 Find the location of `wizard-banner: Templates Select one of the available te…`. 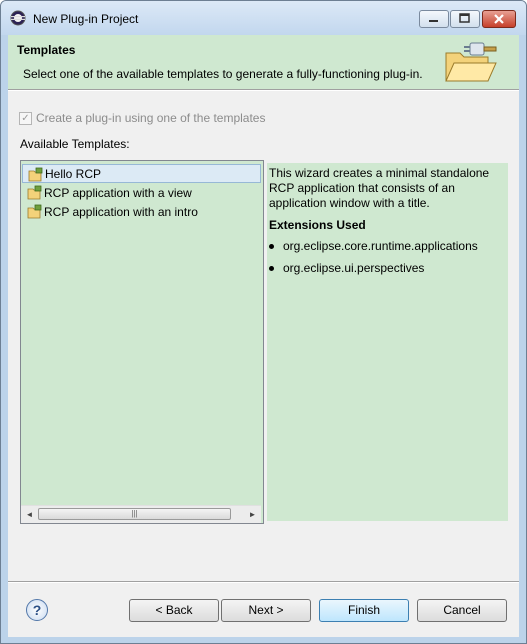

wizard-banner: Templates Select one of the available te… is located at coordinates (263, 62).